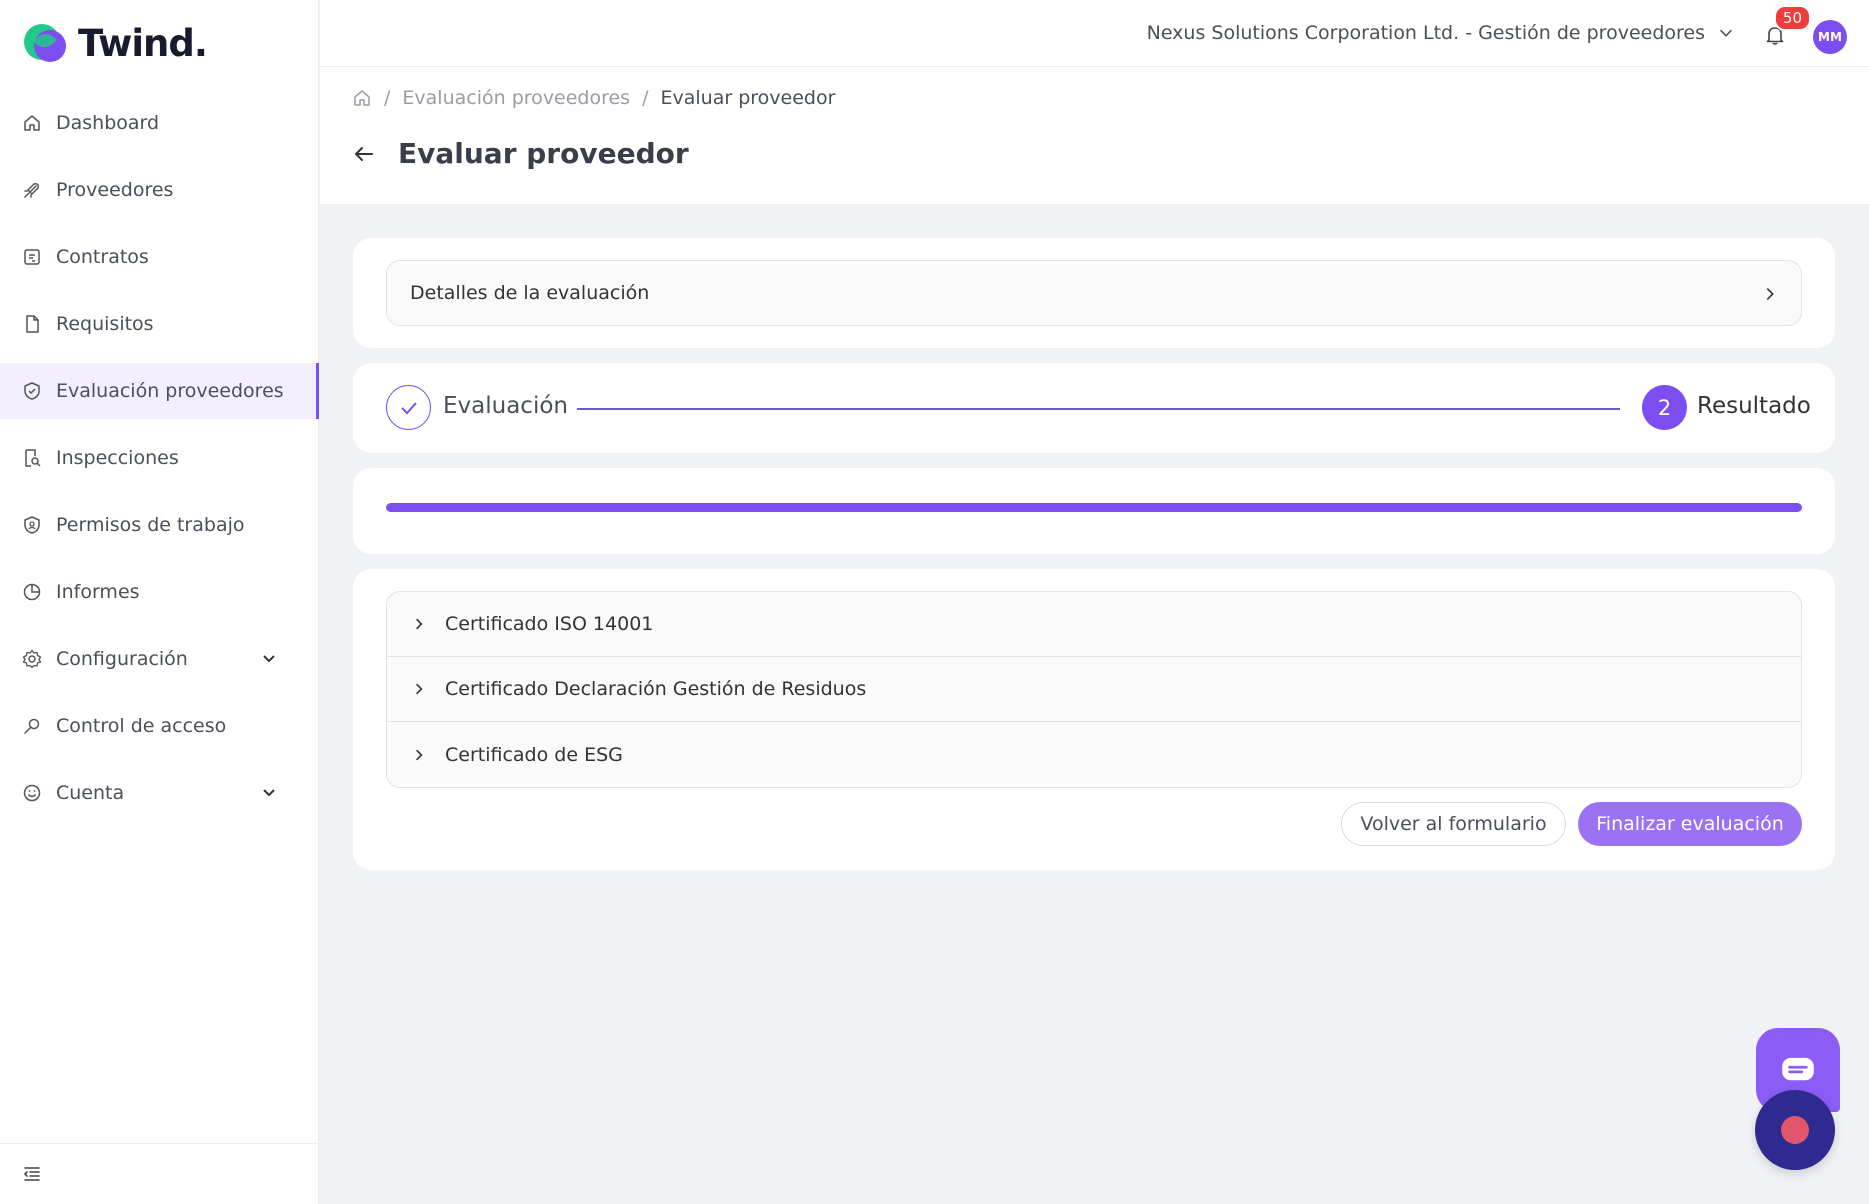  I want to click on record-button, so click(1795, 1130).